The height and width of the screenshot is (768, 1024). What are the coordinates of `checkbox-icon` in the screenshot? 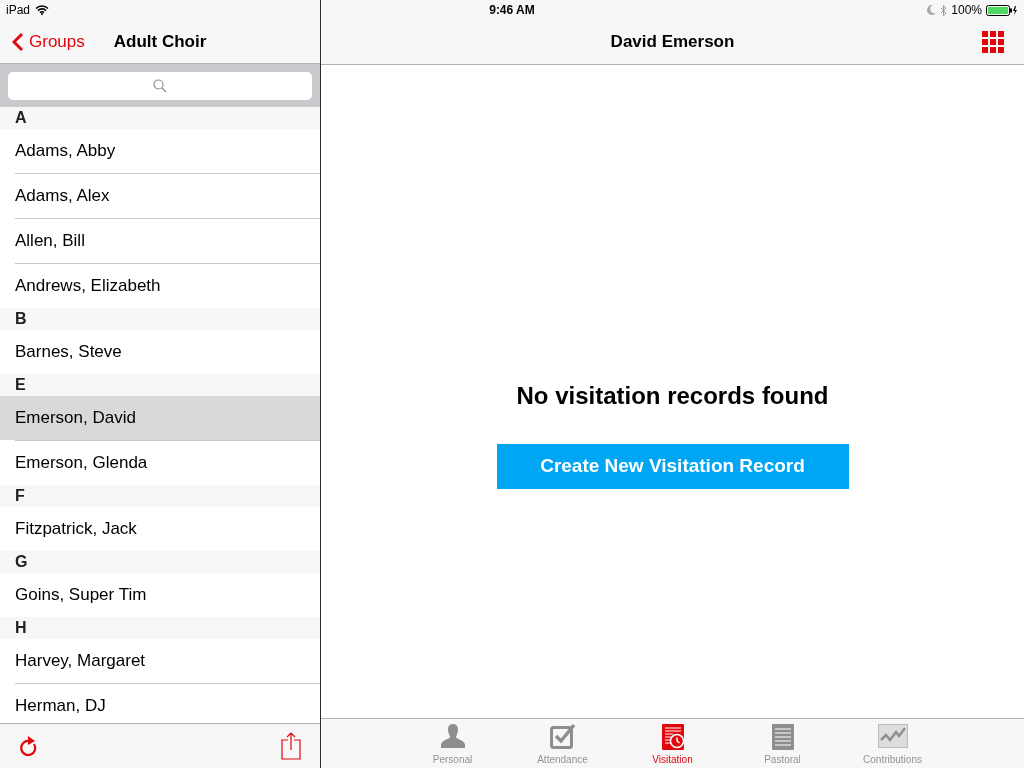 It's located at (562, 736).